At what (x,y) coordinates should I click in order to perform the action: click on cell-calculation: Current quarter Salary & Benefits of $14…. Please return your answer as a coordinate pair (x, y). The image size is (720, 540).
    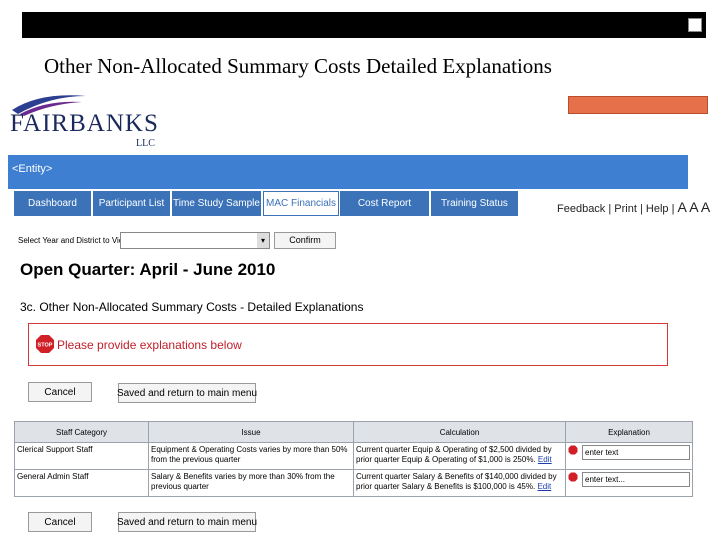
    Looking at the image, I should click on (459, 483).